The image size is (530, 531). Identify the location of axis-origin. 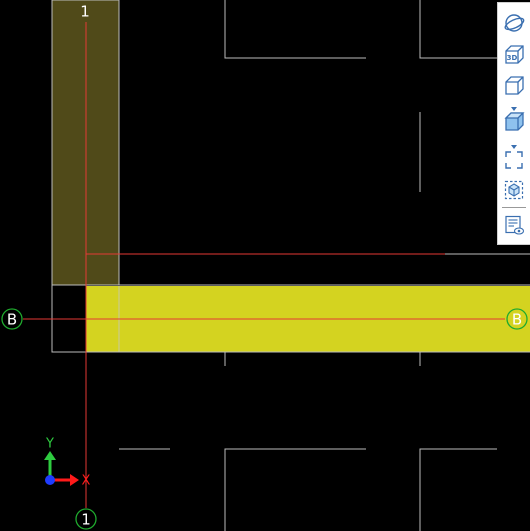
(50, 480).